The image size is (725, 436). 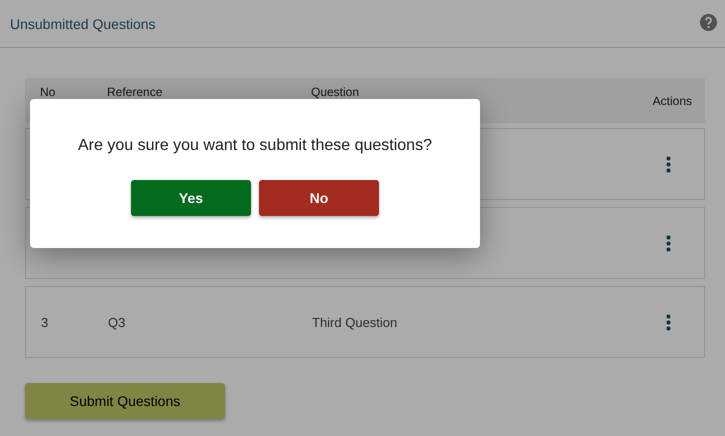 What do you see at coordinates (335, 91) in the screenshot?
I see `column-header: Question` at bounding box center [335, 91].